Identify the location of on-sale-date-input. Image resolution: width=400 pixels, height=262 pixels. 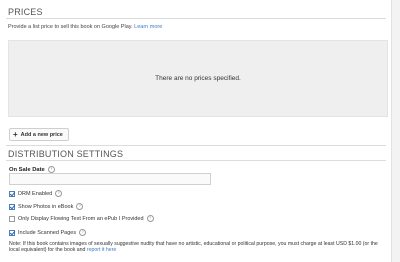
(110, 179).